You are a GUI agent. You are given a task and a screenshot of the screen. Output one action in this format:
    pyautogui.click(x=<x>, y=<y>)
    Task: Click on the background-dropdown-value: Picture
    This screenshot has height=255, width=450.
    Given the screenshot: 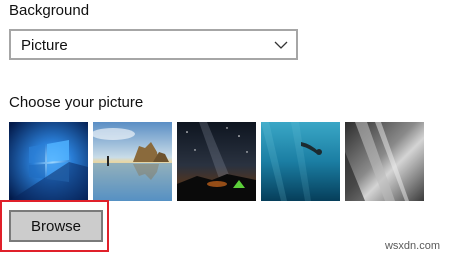 What is the action you would take?
    pyautogui.click(x=44, y=45)
    